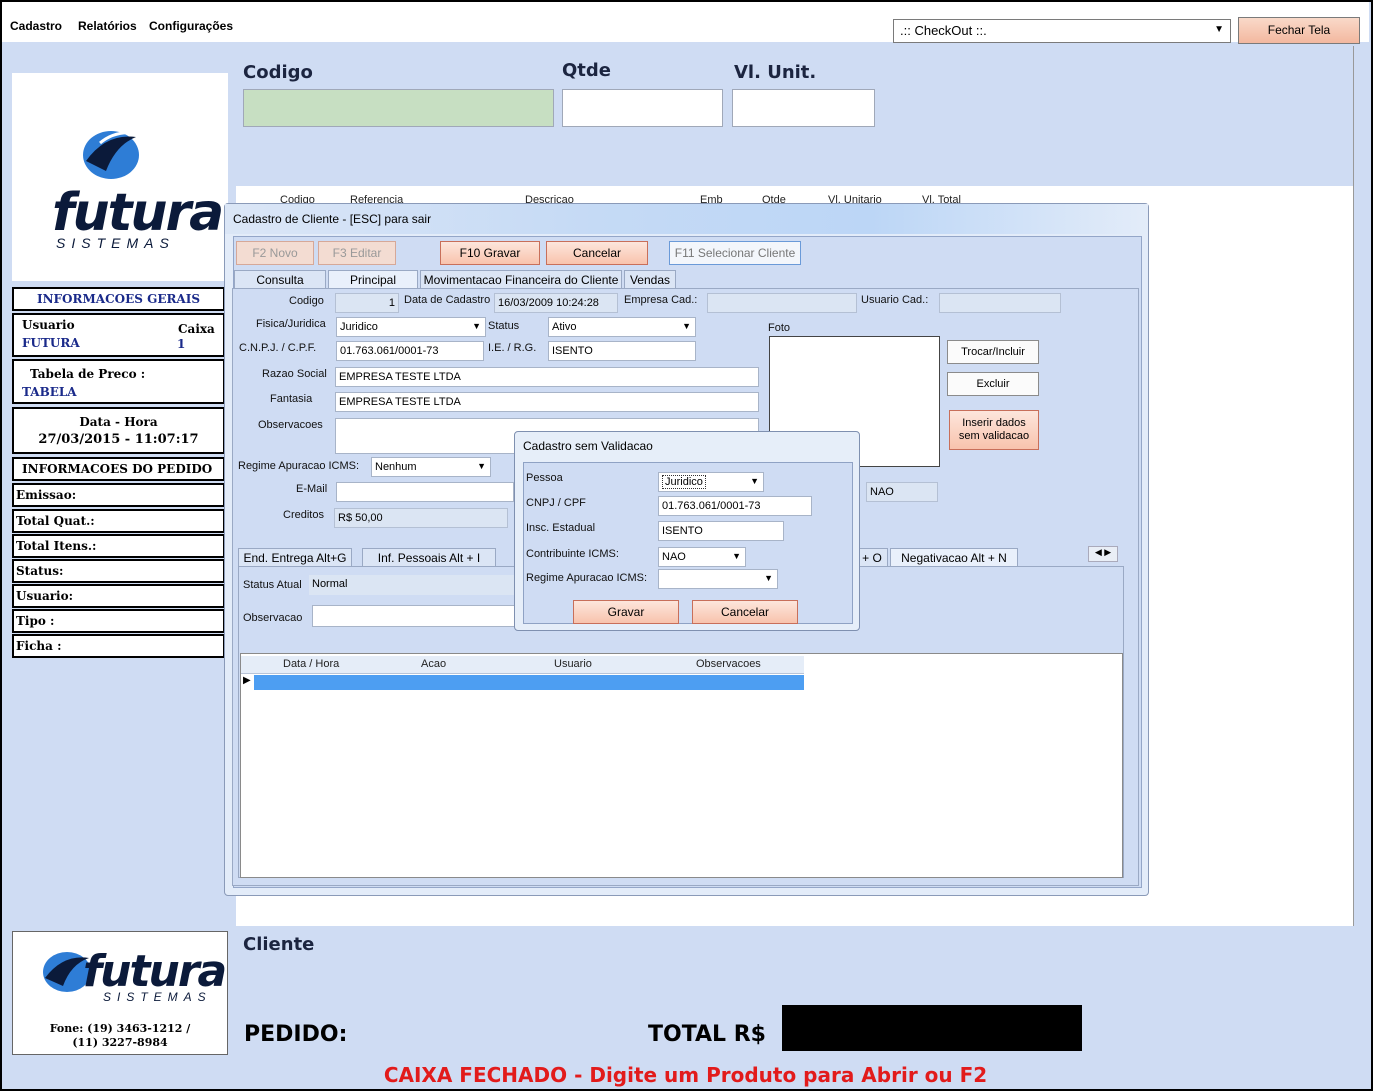 Image resolution: width=1373 pixels, height=1091 pixels. Describe the element at coordinates (138, 213) in the screenshot. I see `logo-brand: futura` at that location.